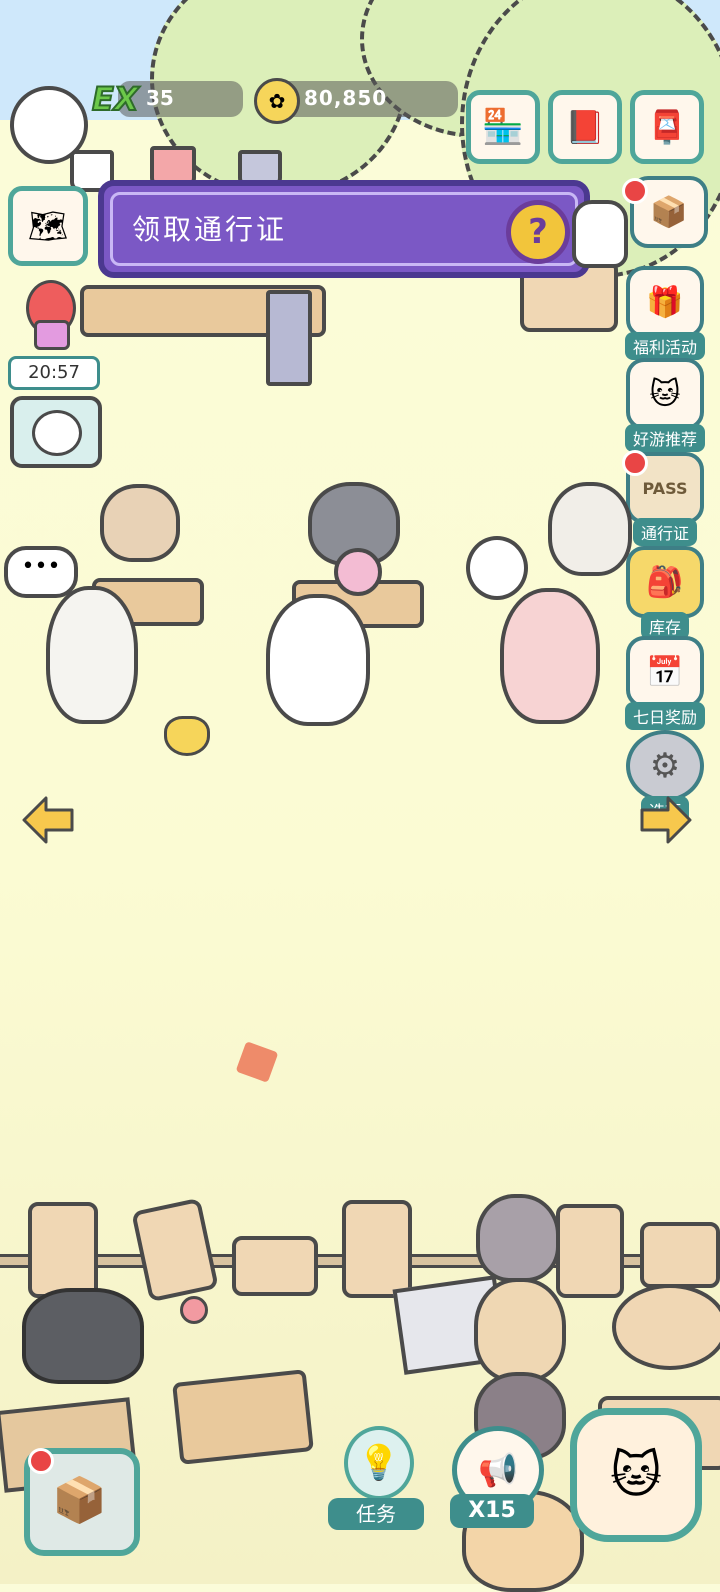  What do you see at coordinates (492, 1511) in the screenshot?
I see `multiplier-button: X15` at bounding box center [492, 1511].